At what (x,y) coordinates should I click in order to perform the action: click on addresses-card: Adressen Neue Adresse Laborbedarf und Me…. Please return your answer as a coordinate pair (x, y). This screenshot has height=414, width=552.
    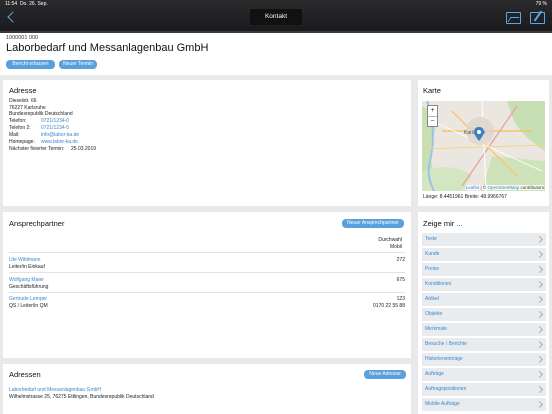
    Looking at the image, I should click on (207, 389).